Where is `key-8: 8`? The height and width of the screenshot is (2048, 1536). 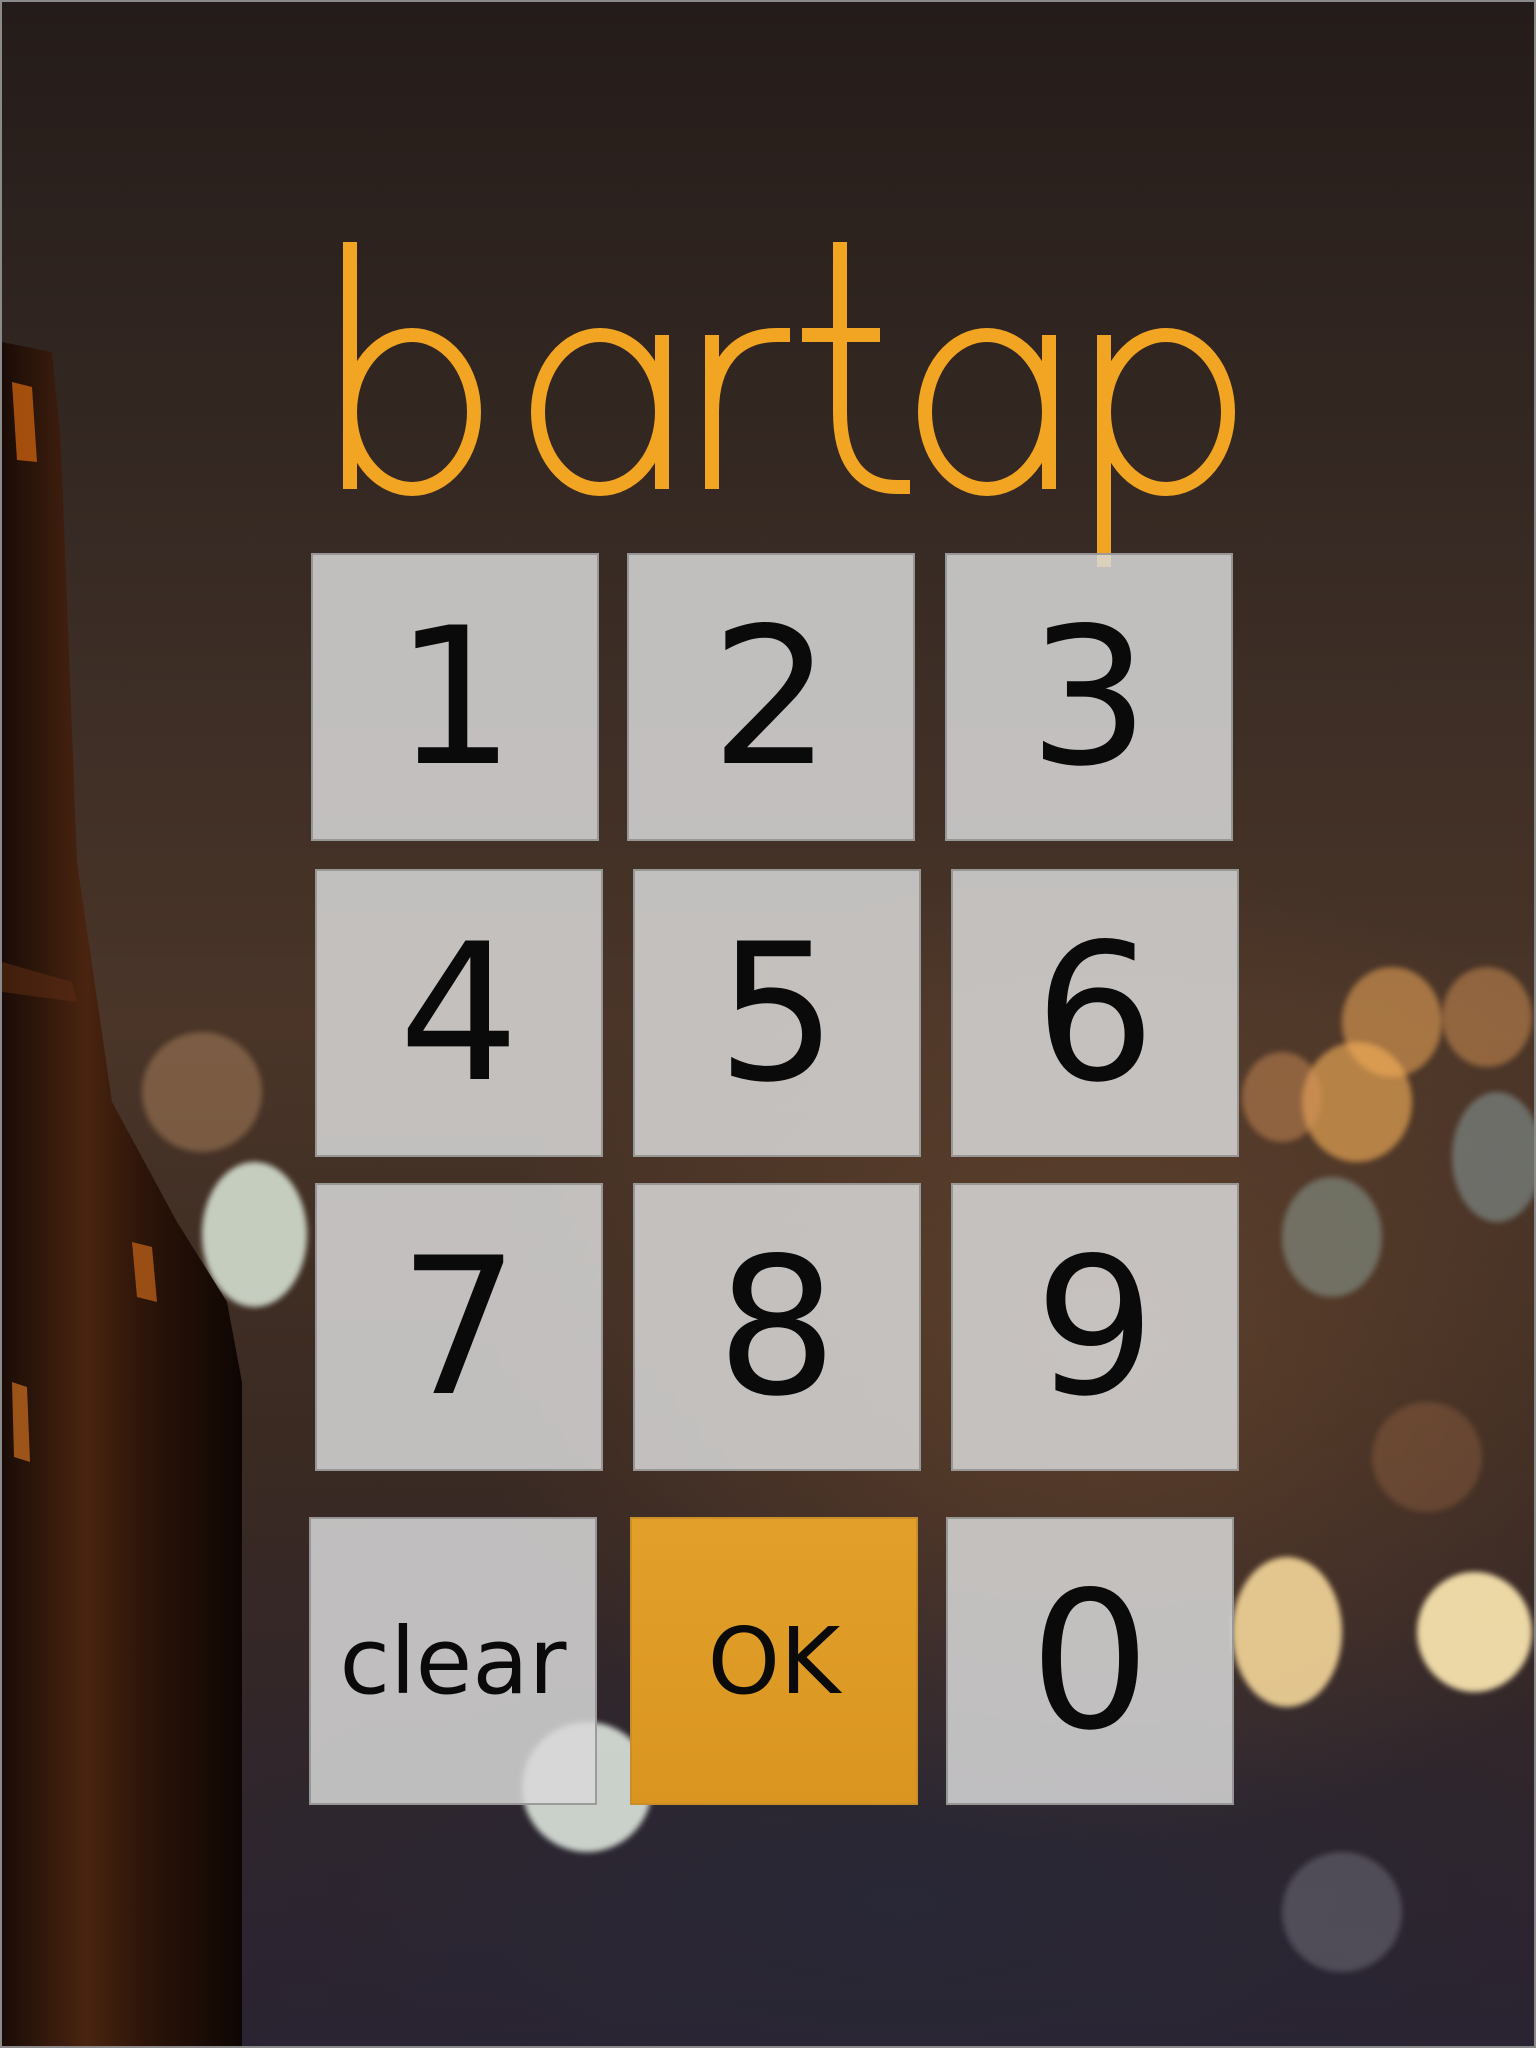
key-8: 8 is located at coordinates (777, 1327).